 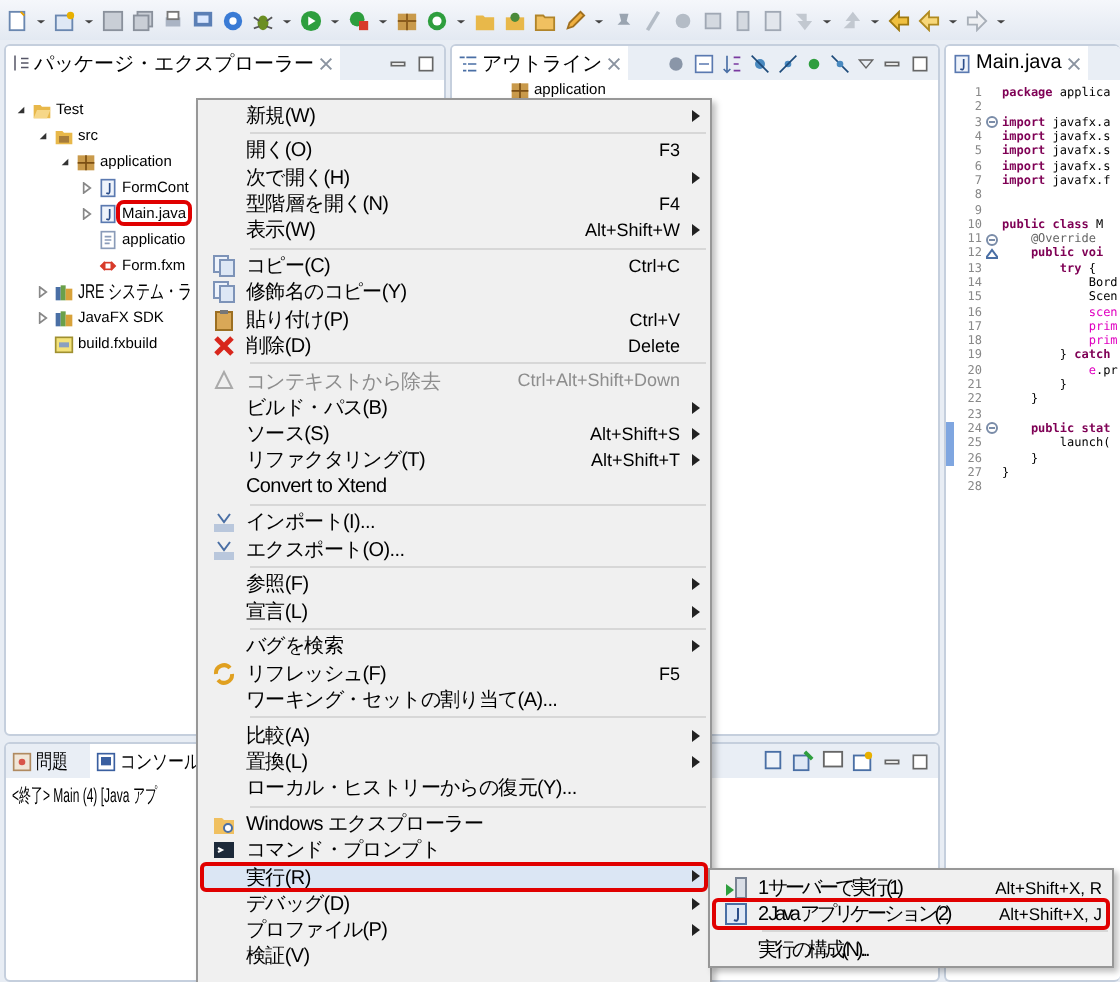 What do you see at coordinates (454, 584) in the screenshot?
I see `menu-item: 参照(F)` at bounding box center [454, 584].